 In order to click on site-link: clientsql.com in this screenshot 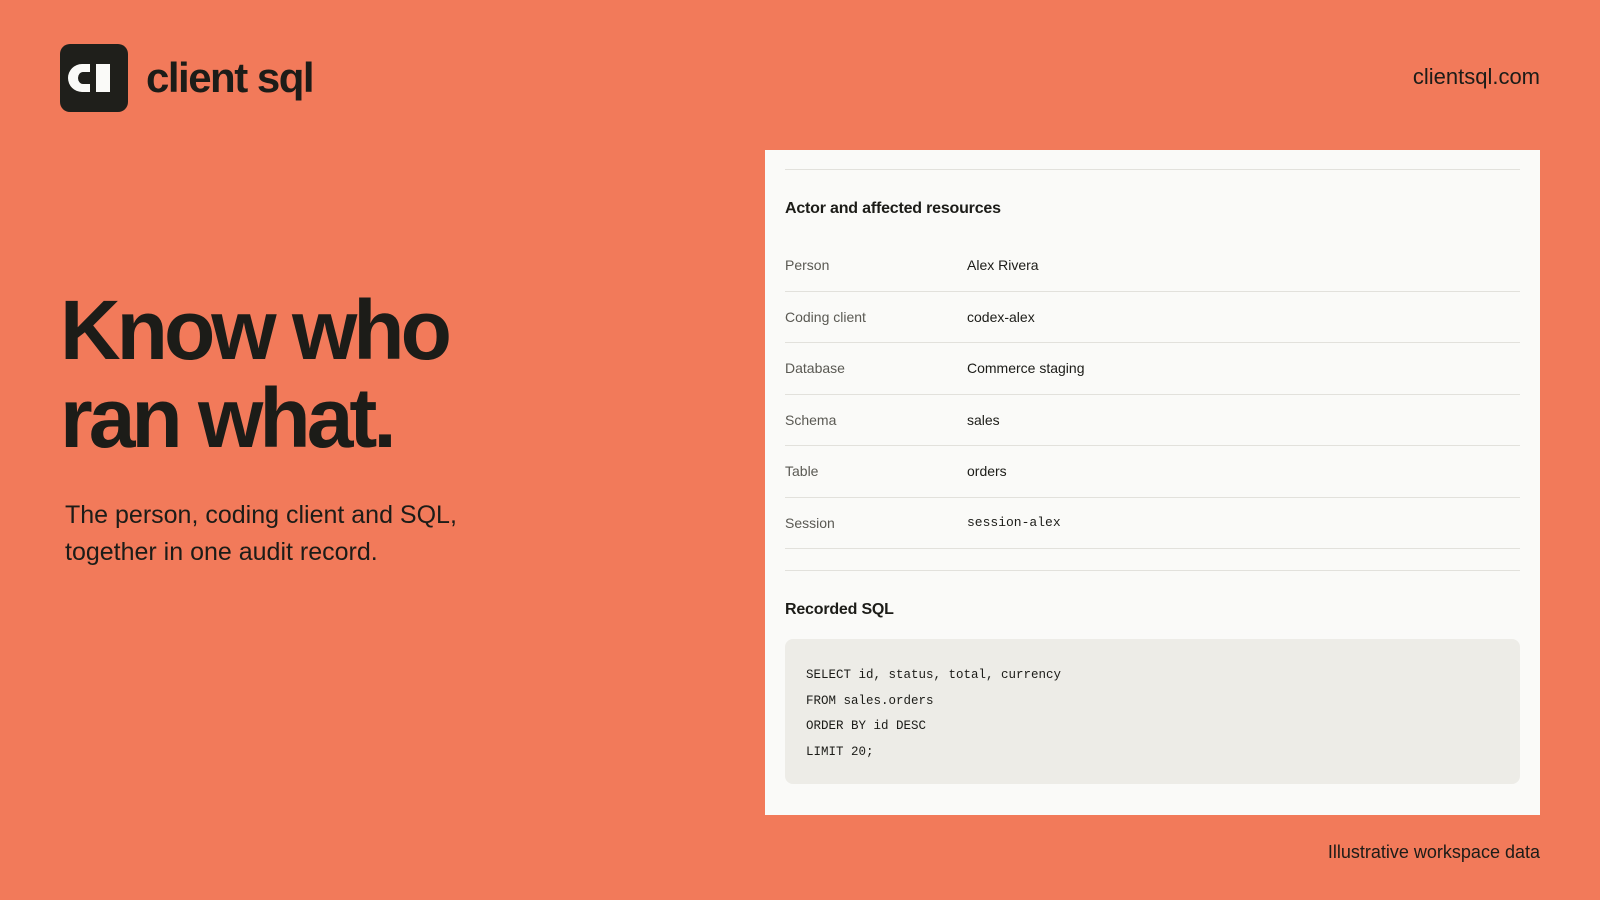, I will do `click(1476, 77)`.